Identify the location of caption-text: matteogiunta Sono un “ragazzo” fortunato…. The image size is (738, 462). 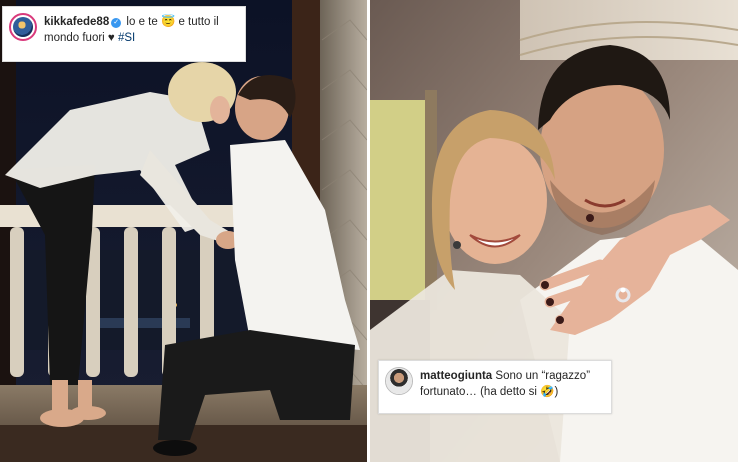
(515, 380).